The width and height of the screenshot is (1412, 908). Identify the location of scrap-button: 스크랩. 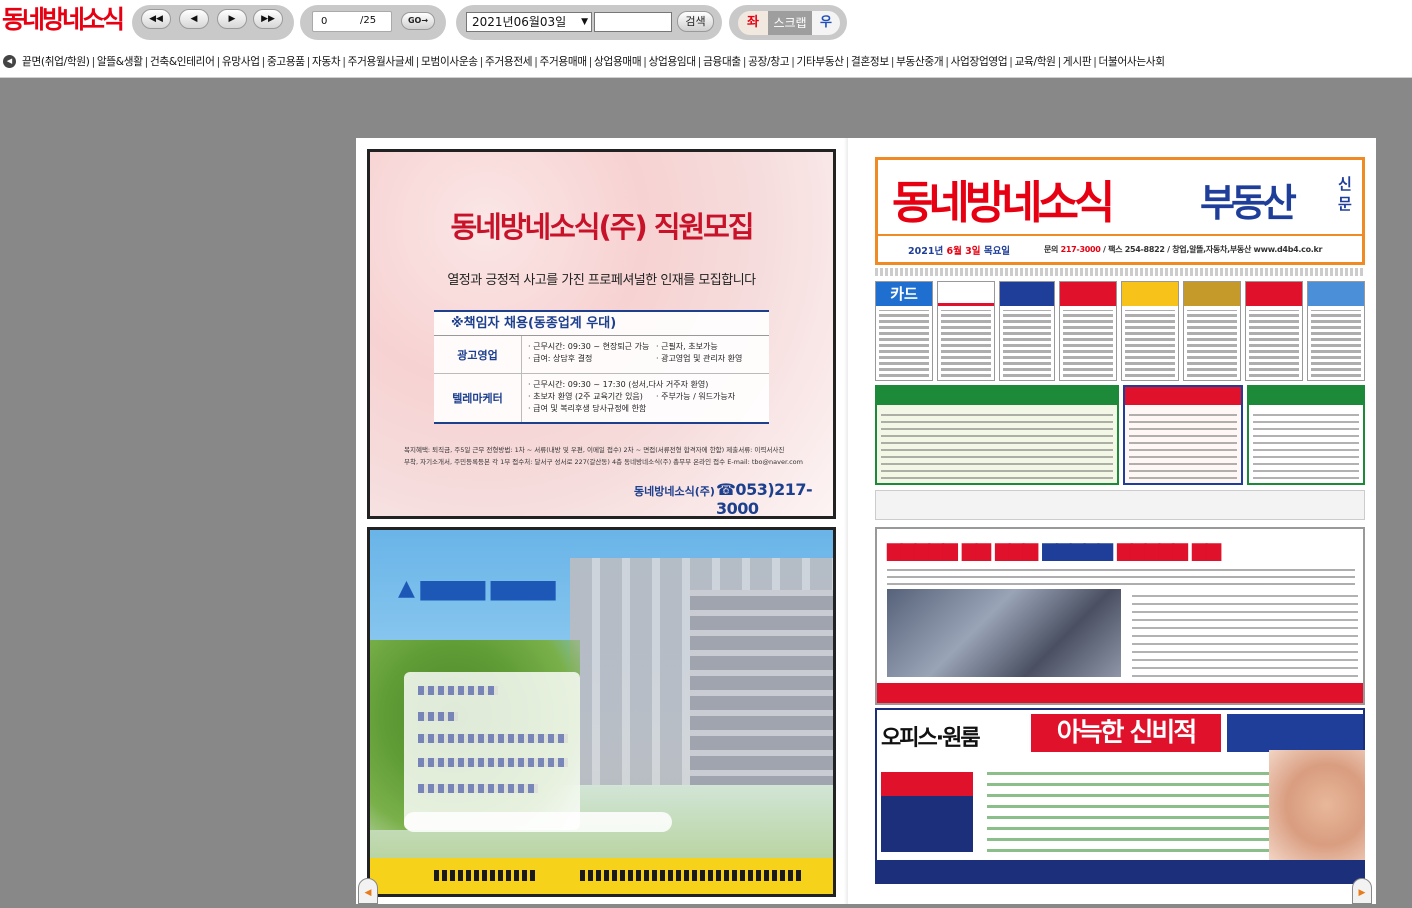
(790, 23).